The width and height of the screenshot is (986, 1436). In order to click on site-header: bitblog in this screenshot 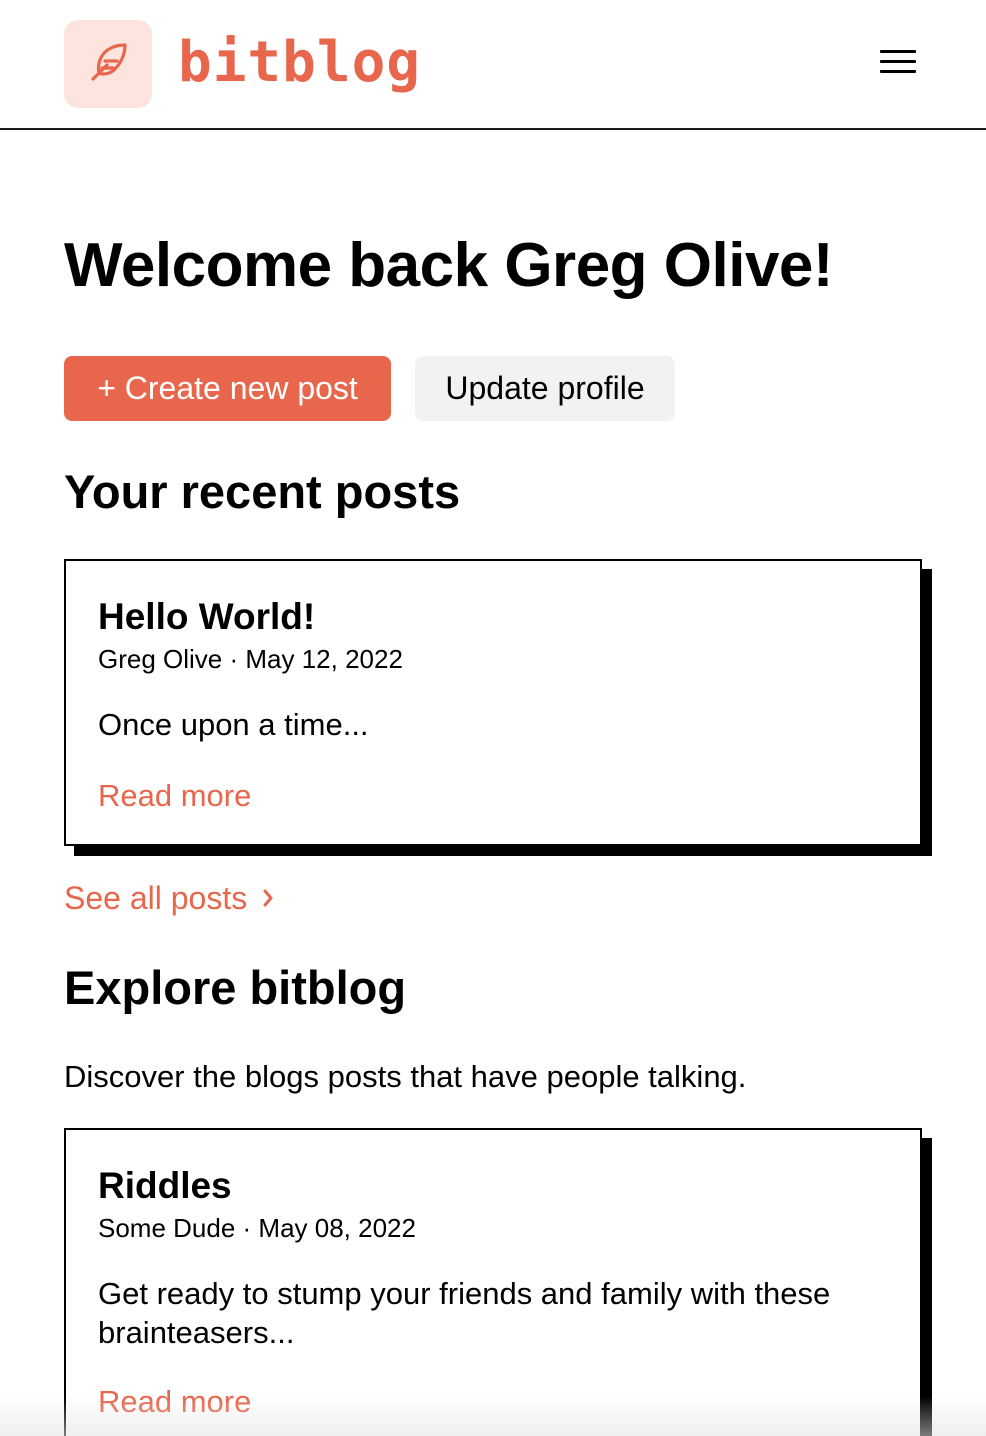, I will do `click(493, 65)`.